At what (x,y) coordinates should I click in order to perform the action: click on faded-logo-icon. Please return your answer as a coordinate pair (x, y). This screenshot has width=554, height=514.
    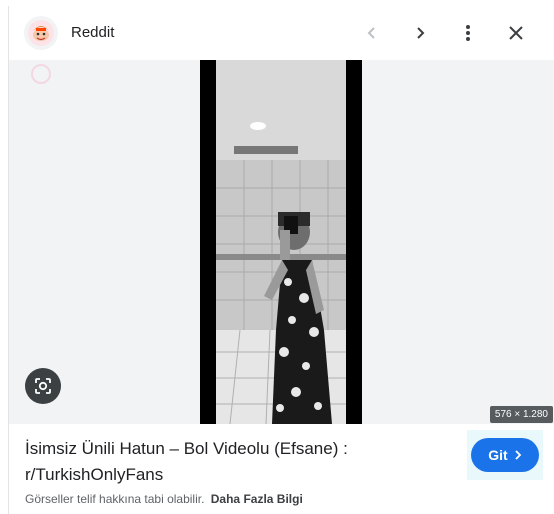
    Looking at the image, I should click on (41, 76).